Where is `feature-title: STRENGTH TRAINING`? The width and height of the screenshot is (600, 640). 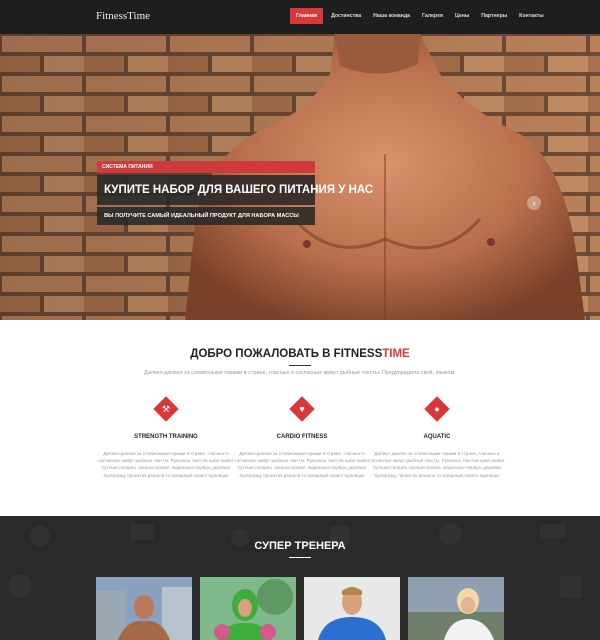
feature-title: STRENGTH TRAINING is located at coordinates (166, 437).